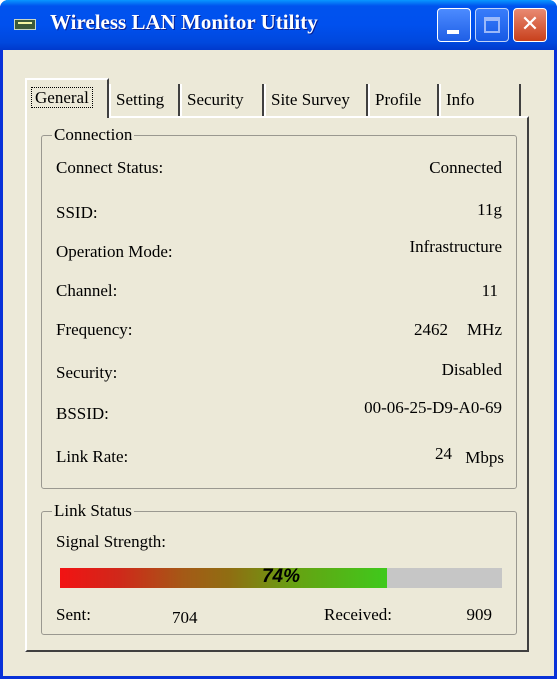 This screenshot has width=557, height=679. What do you see at coordinates (82, 413) in the screenshot?
I see `bssid-label: BSSID:` at bounding box center [82, 413].